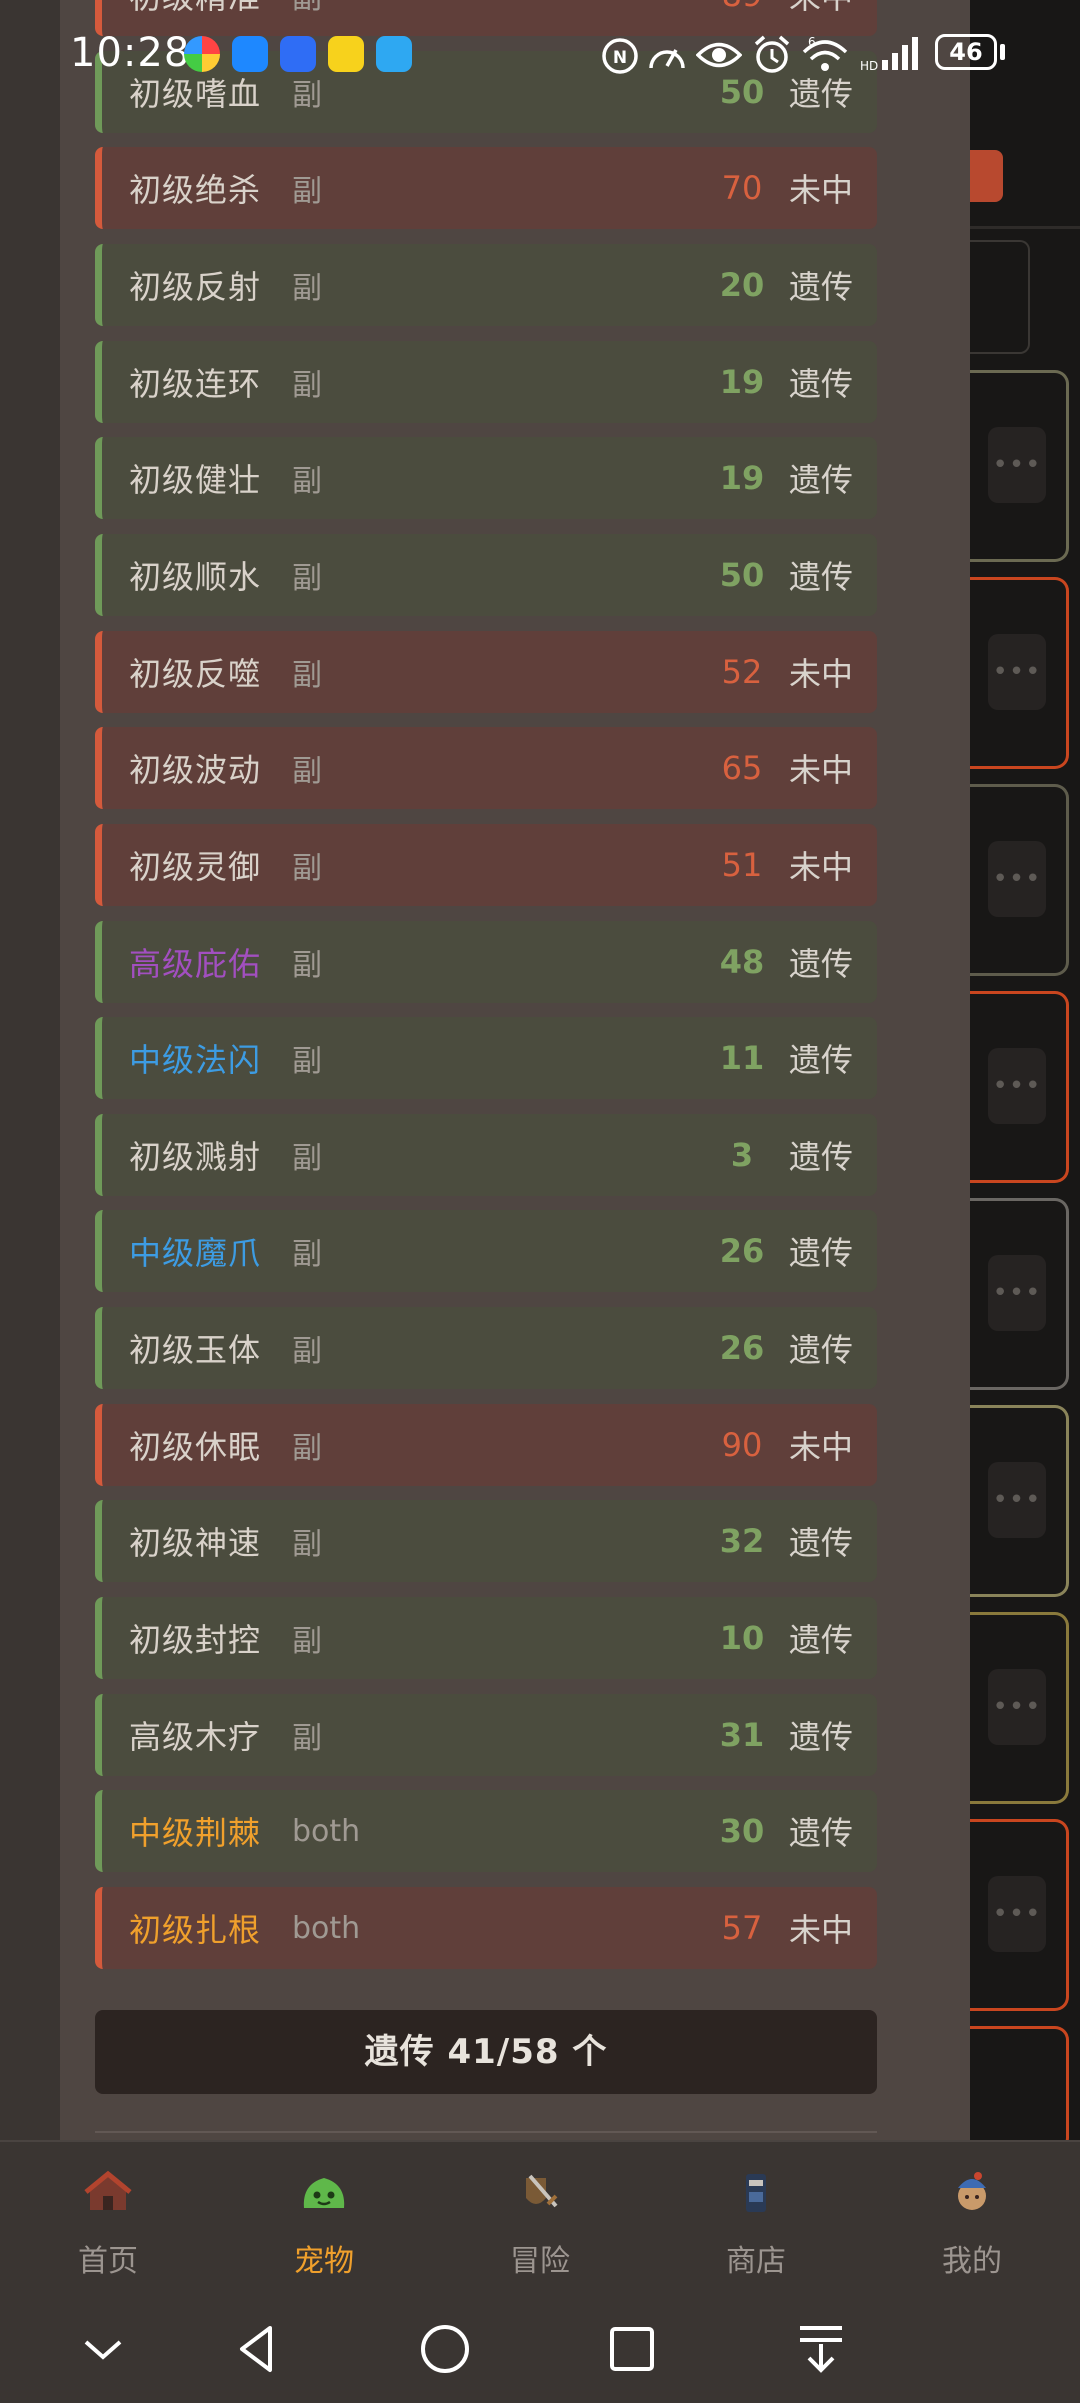 This screenshot has width=1080, height=2403. I want to click on clock: 10:28, so click(130, 53).